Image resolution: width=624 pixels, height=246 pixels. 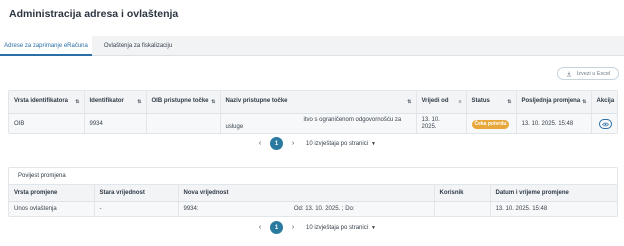 I want to click on cell-akcija, so click(x=604, y=123).